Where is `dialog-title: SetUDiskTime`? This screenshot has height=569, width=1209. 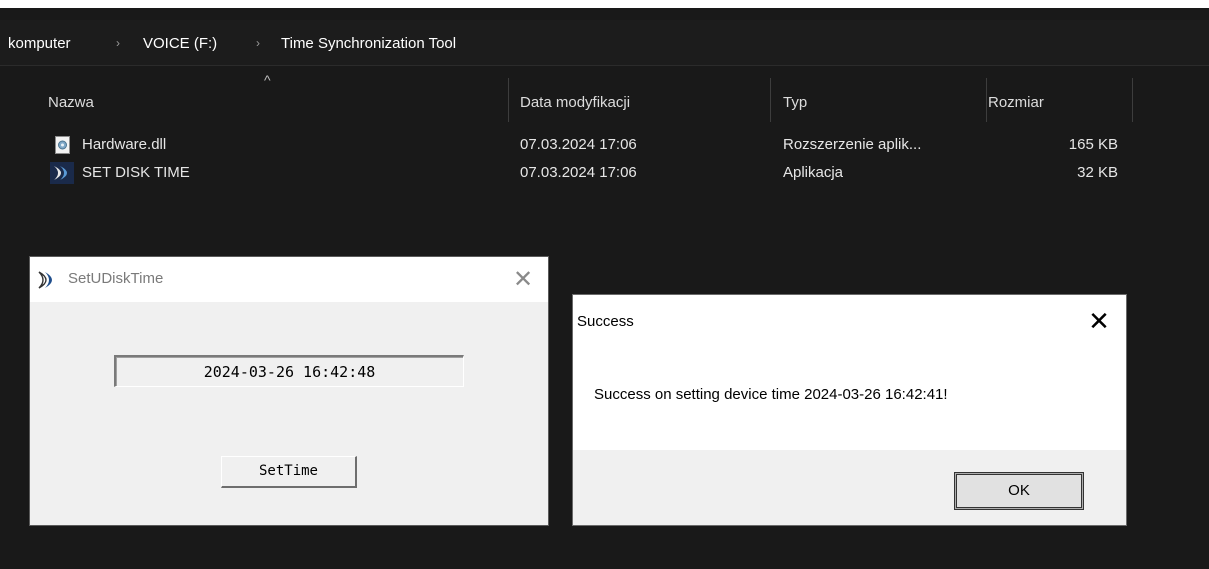
dialog-title: SetUDiskTime is located at coordinates (116, 278).